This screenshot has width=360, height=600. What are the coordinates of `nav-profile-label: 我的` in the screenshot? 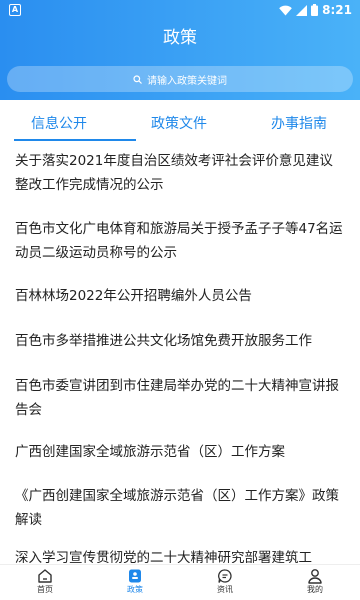 It's located at (315, 589).